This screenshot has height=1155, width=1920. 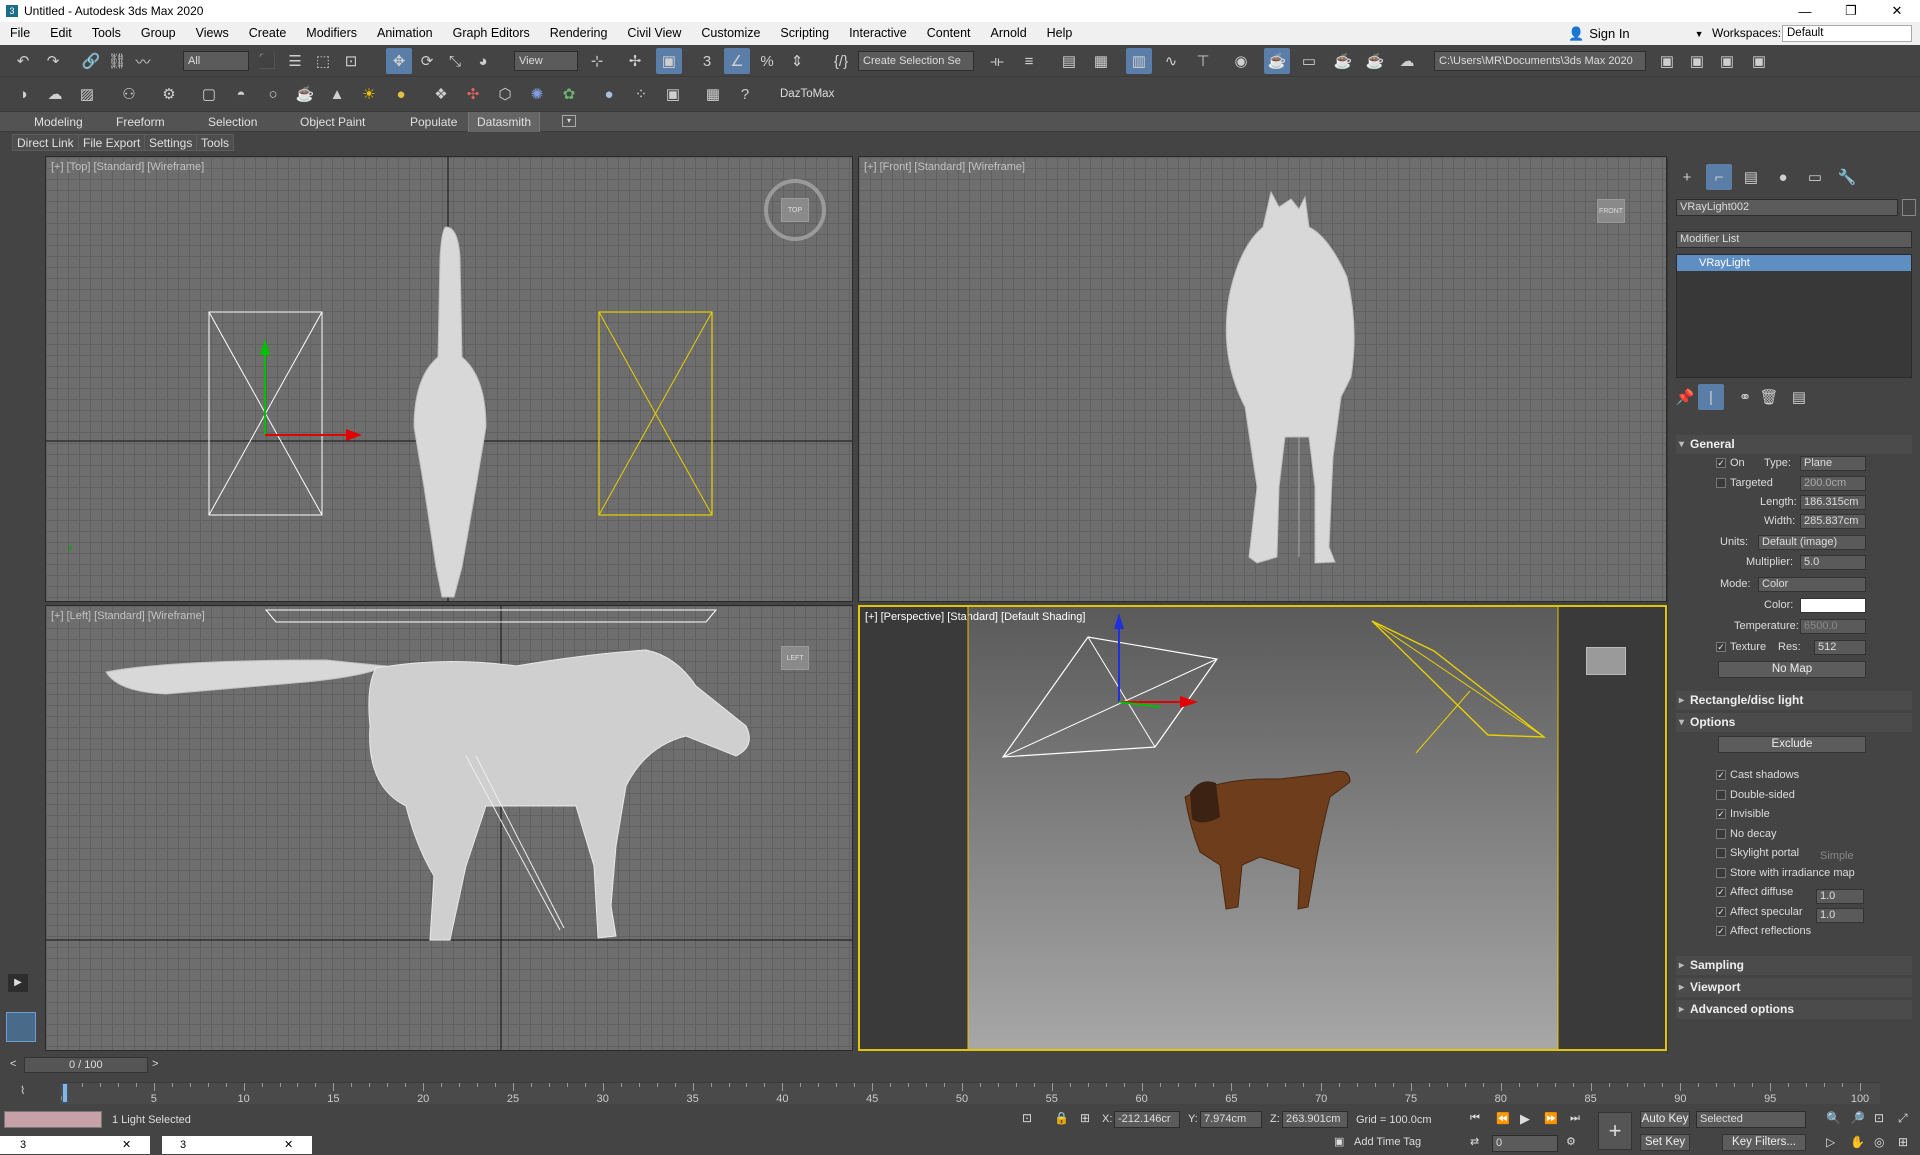 I want to click on file-export-button: File Export, so click(x=112, y=142).